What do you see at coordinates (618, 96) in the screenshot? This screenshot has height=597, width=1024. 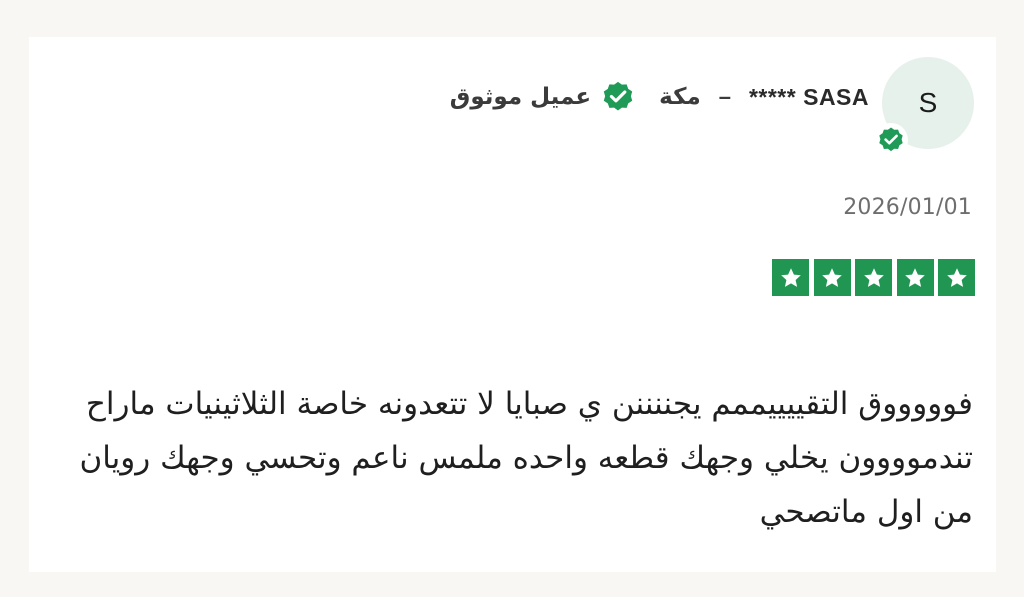 I see `verified-check-icon` at bounding box center [618, 96].